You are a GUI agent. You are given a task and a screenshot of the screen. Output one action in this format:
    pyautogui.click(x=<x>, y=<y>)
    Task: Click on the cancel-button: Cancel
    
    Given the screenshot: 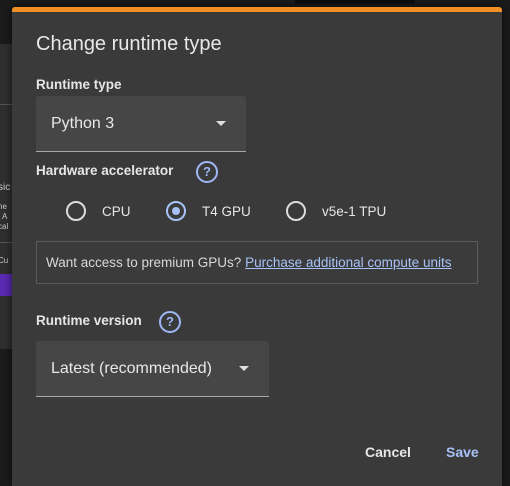 What is the action you would take?
    pyautogui.click(x=388, y=452)
    